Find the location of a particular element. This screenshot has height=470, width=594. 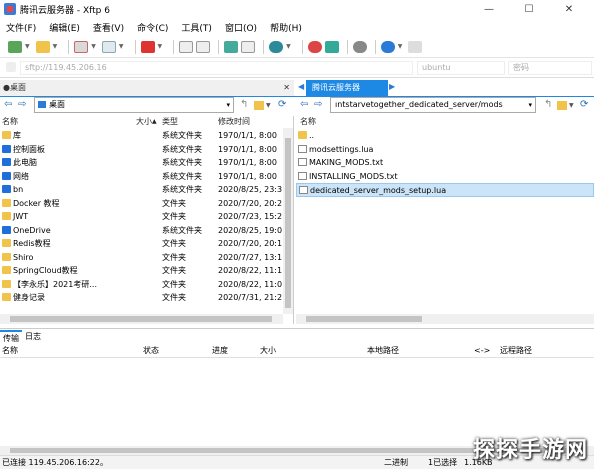

open-folder-icon is located at coordinates (42, 46).